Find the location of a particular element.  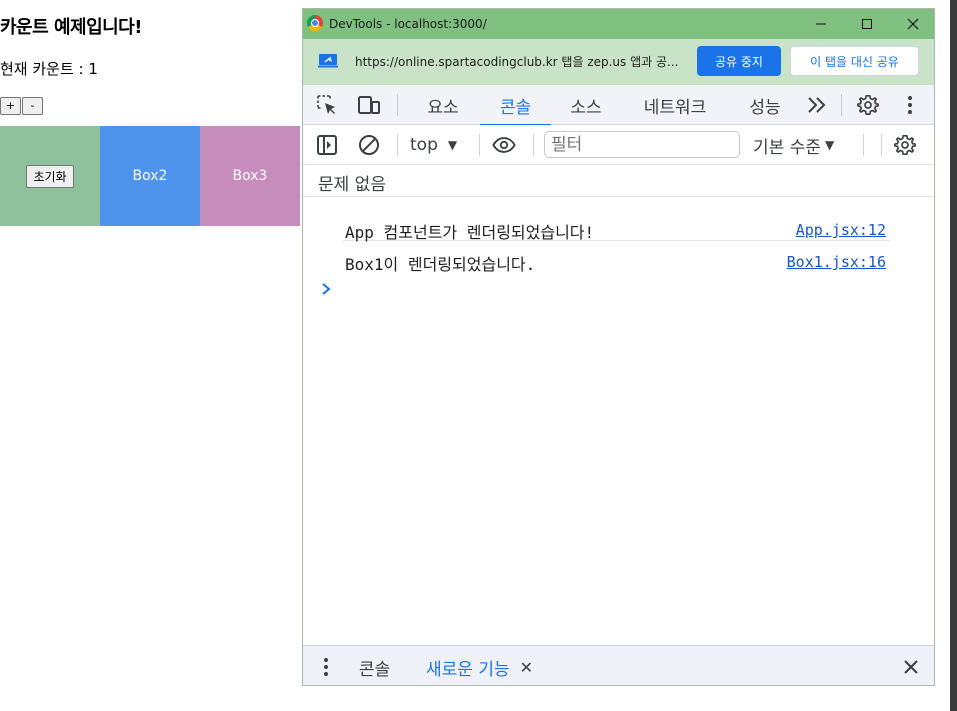

inspect-element-button is located at coordinates (327, 105).